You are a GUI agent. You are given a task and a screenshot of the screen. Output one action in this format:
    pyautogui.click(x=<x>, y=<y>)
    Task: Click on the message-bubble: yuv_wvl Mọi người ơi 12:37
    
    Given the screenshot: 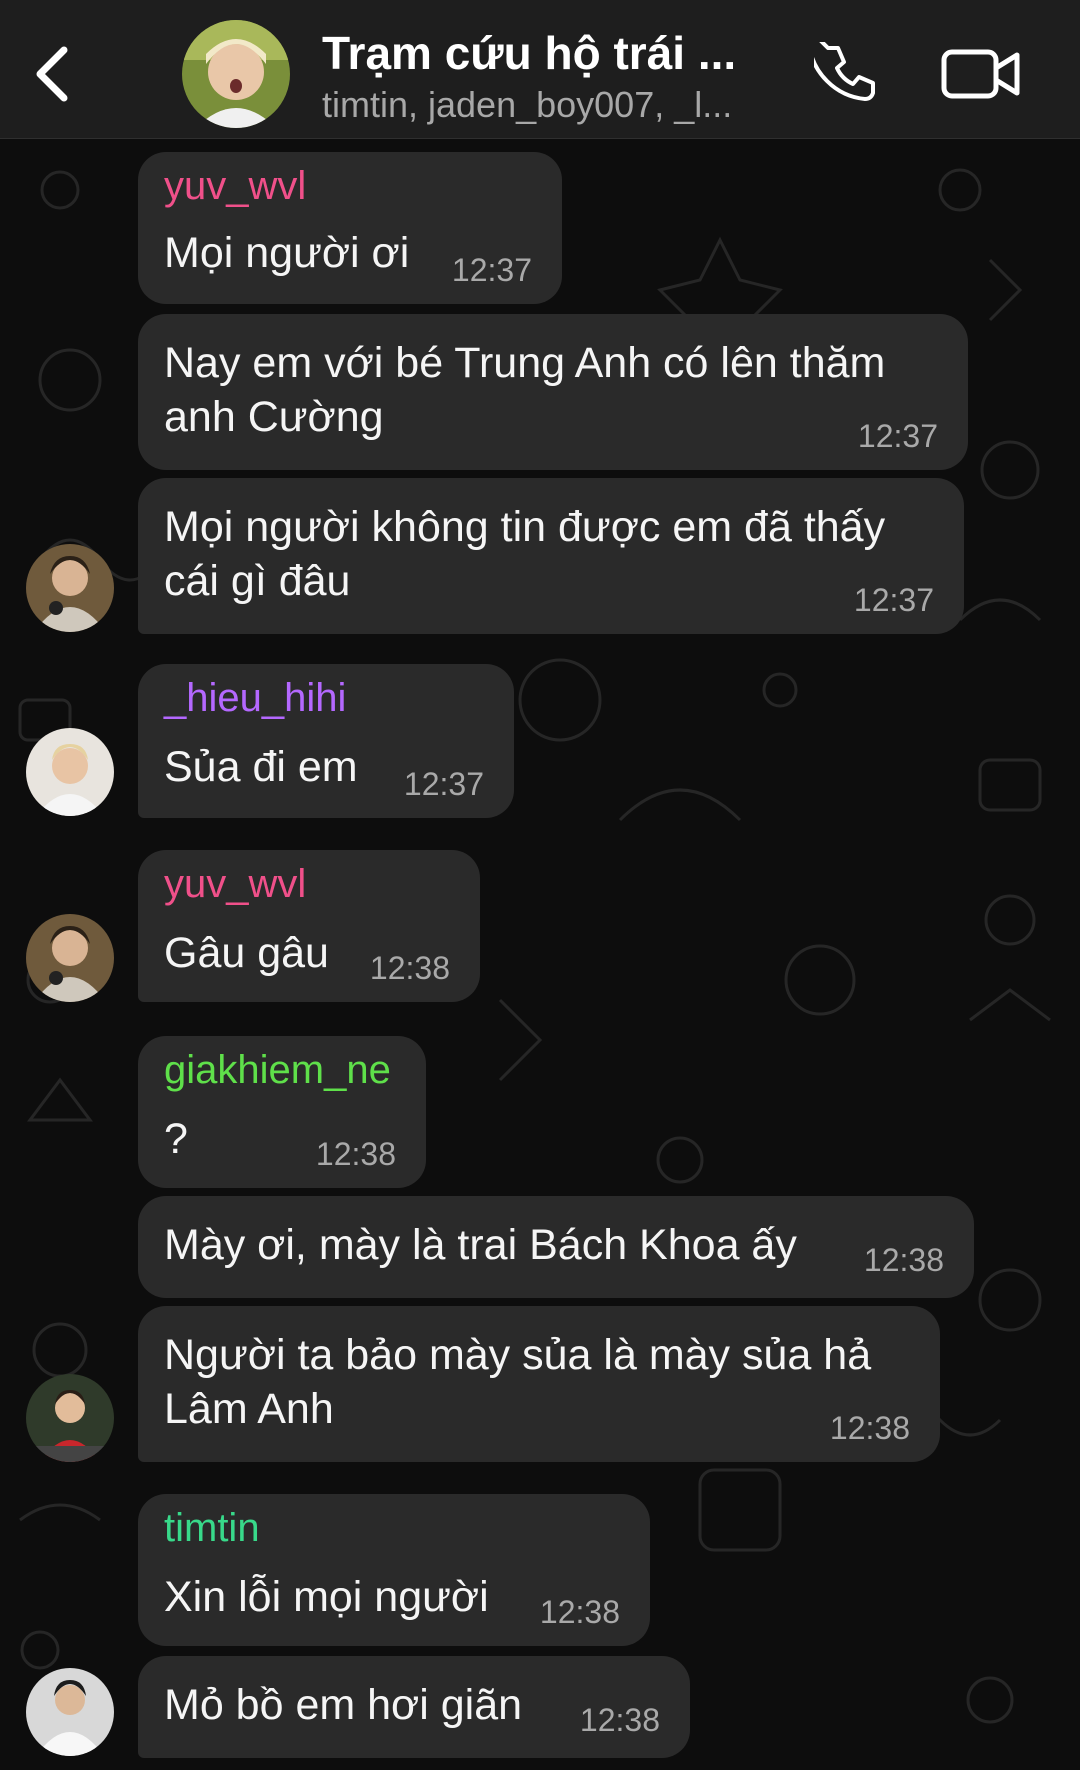 What is the action you would take?
    pyautogui.click(x=350, y=228)
    